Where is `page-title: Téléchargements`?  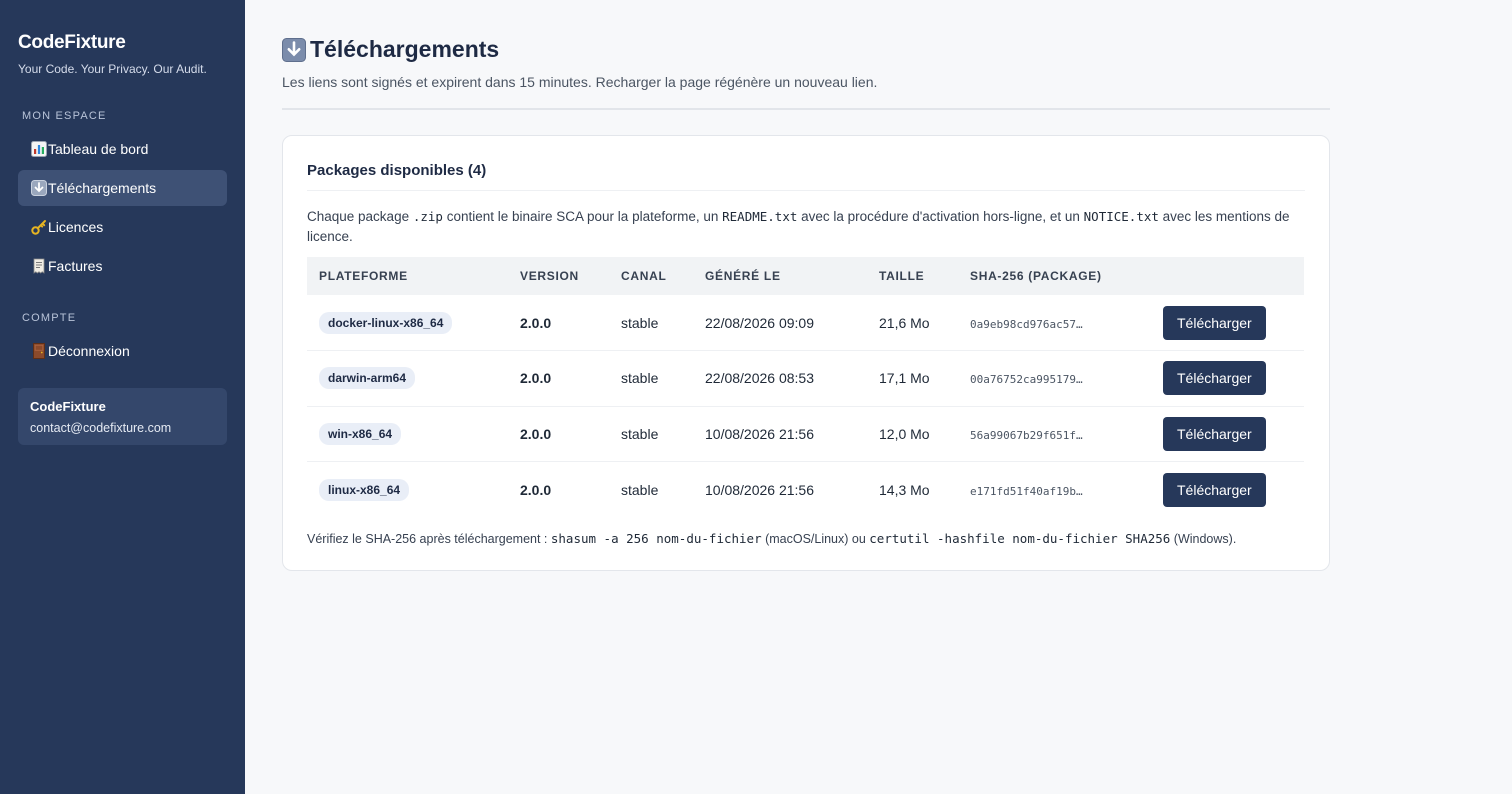 page-title: Téléchargements is located at coordinates (806, 49).